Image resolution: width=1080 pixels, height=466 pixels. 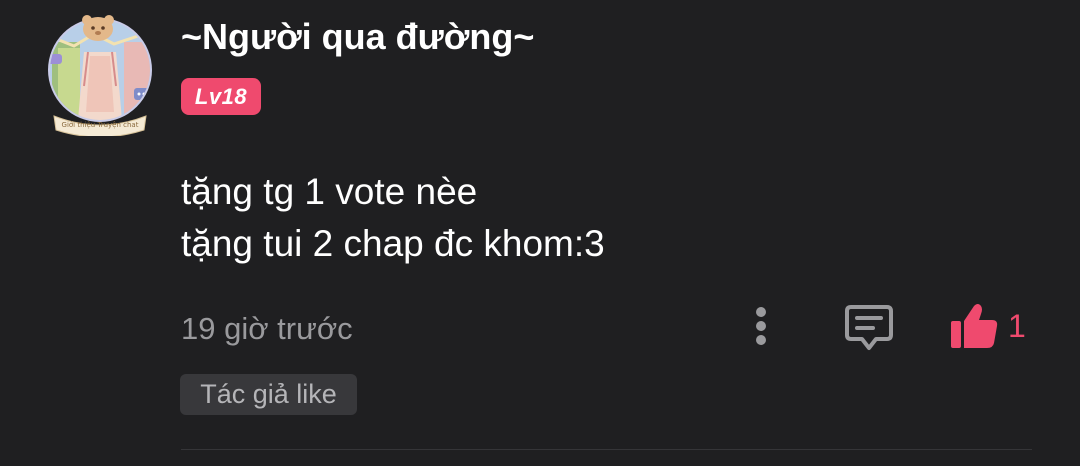 What do you see at coordinates (357, 37) in the screenshot?
I see `username: ~Người qua đường~` at bounding box center [357, 37].